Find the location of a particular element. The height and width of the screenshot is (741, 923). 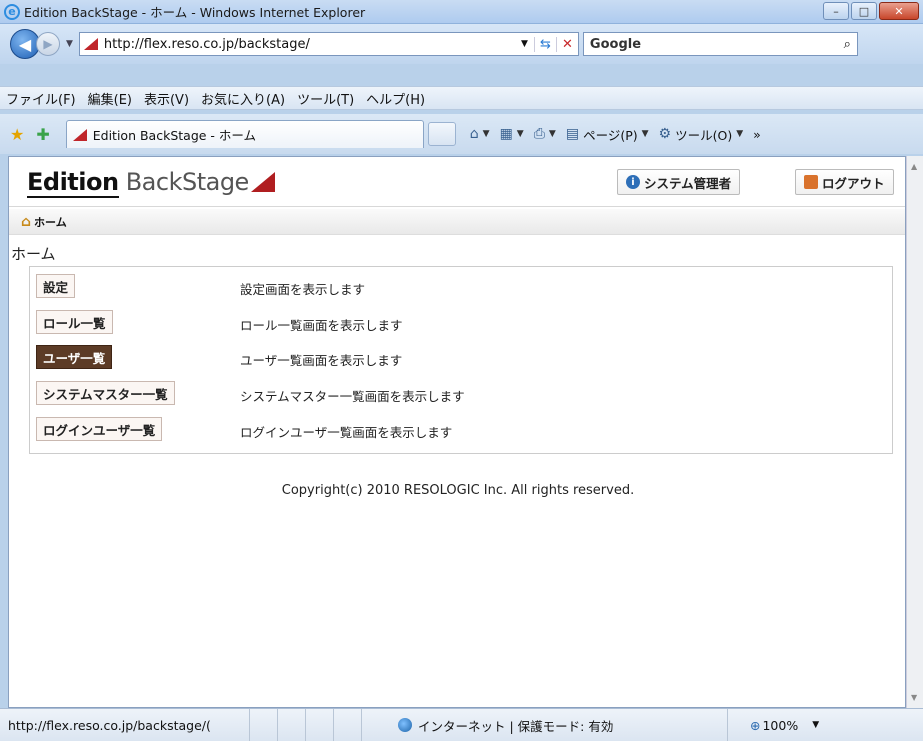

page-menu: ページ(P) is located at coordinates (610, 134).